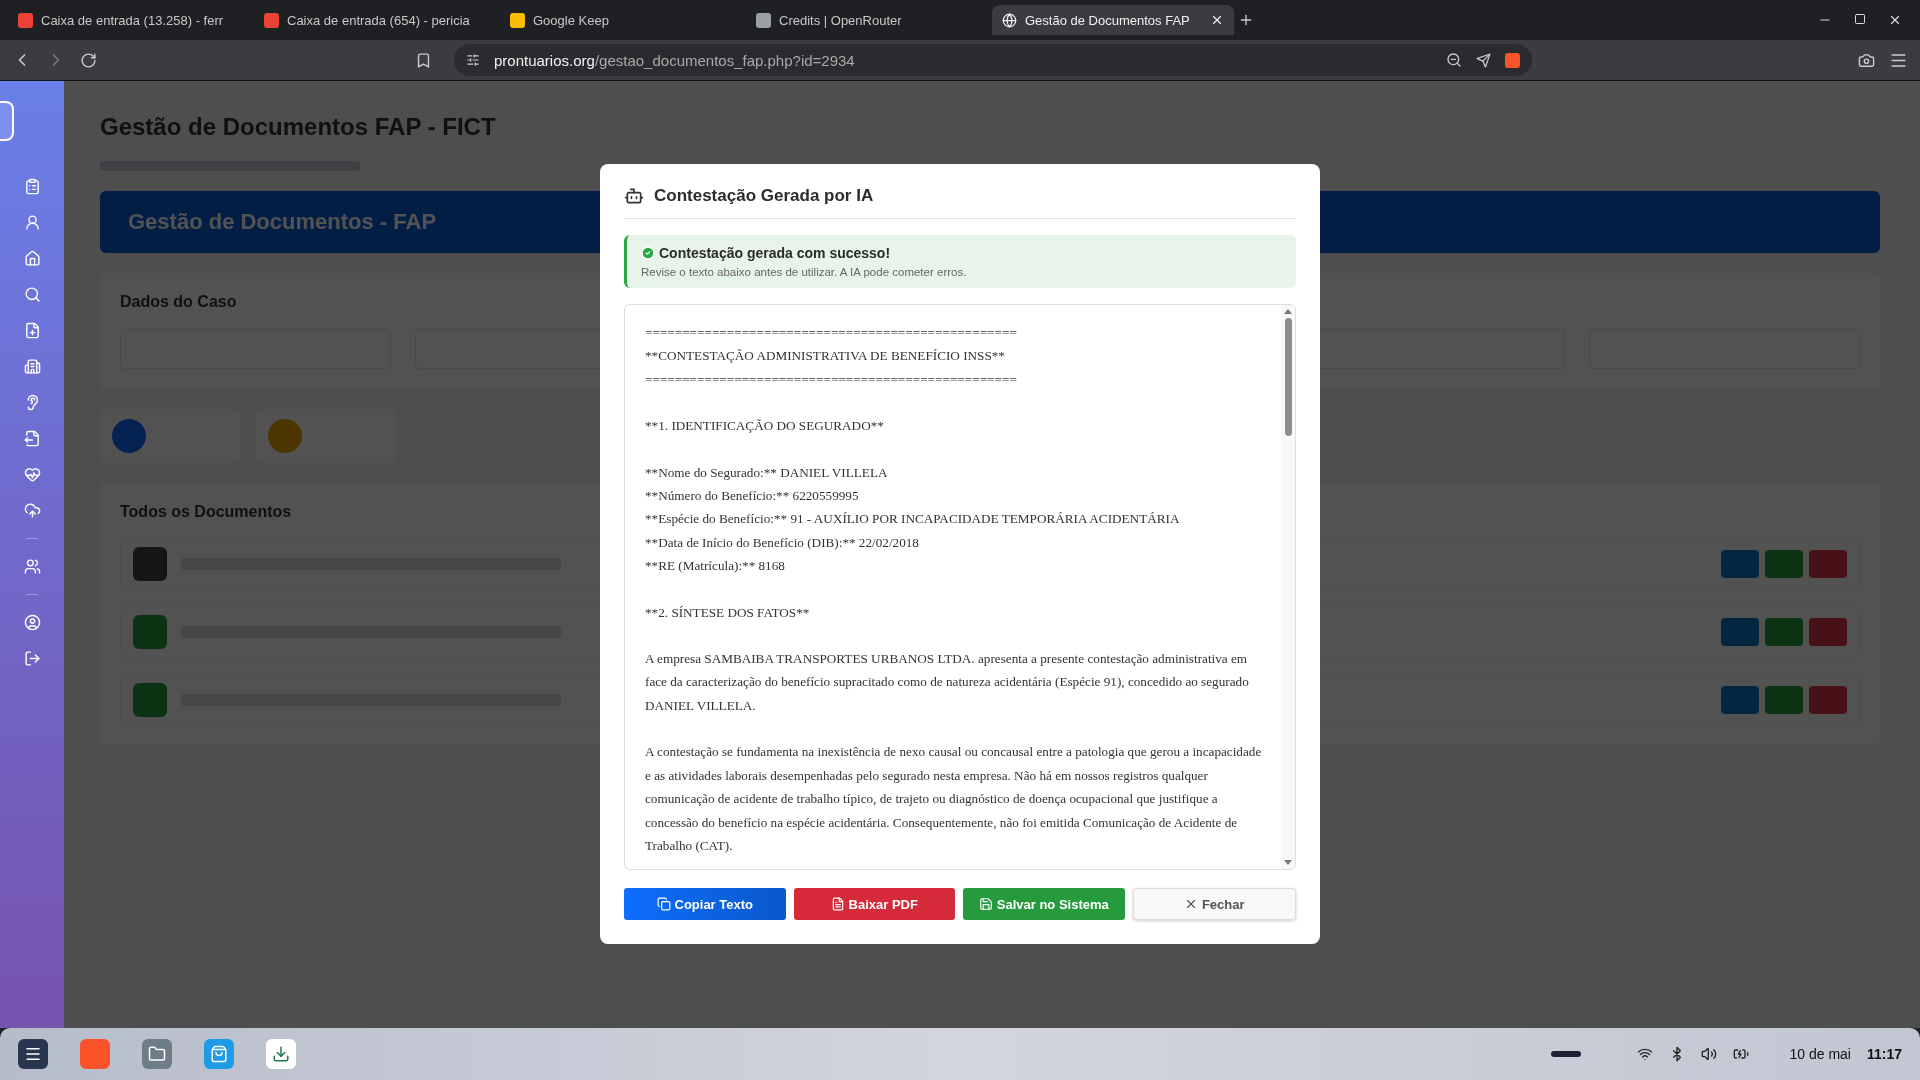 The width and height of the screenshot is (1920, 1080). Describe the element at coordinates (752, 496) in the screenshot. I see `document-paragraph: **Número do Benefício:** 6220559995` at that location.